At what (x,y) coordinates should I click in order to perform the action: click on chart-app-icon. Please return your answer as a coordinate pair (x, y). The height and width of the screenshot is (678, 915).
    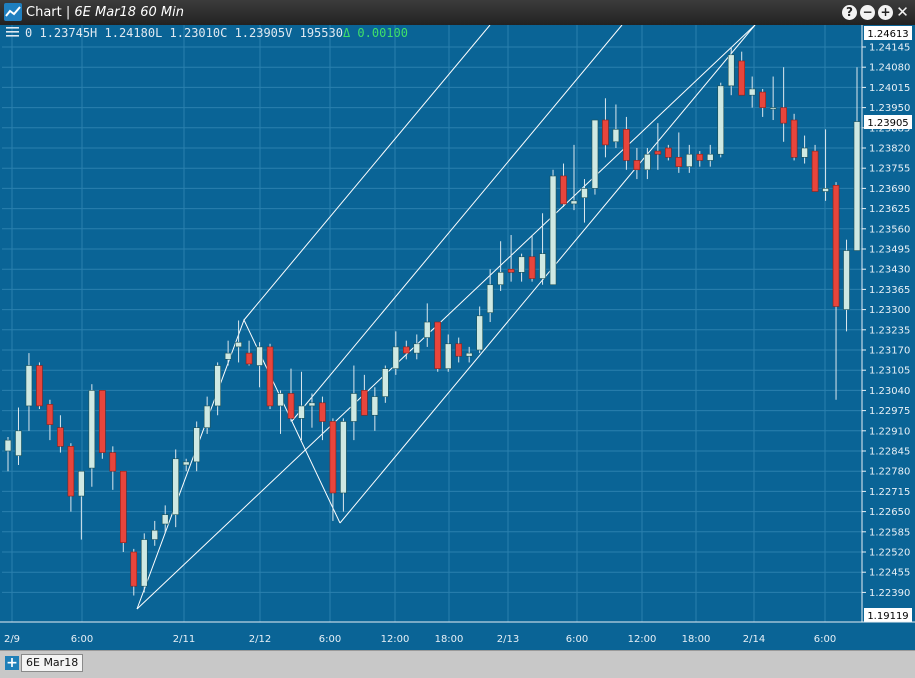
    Looking at the image, I should click on (13, 12).